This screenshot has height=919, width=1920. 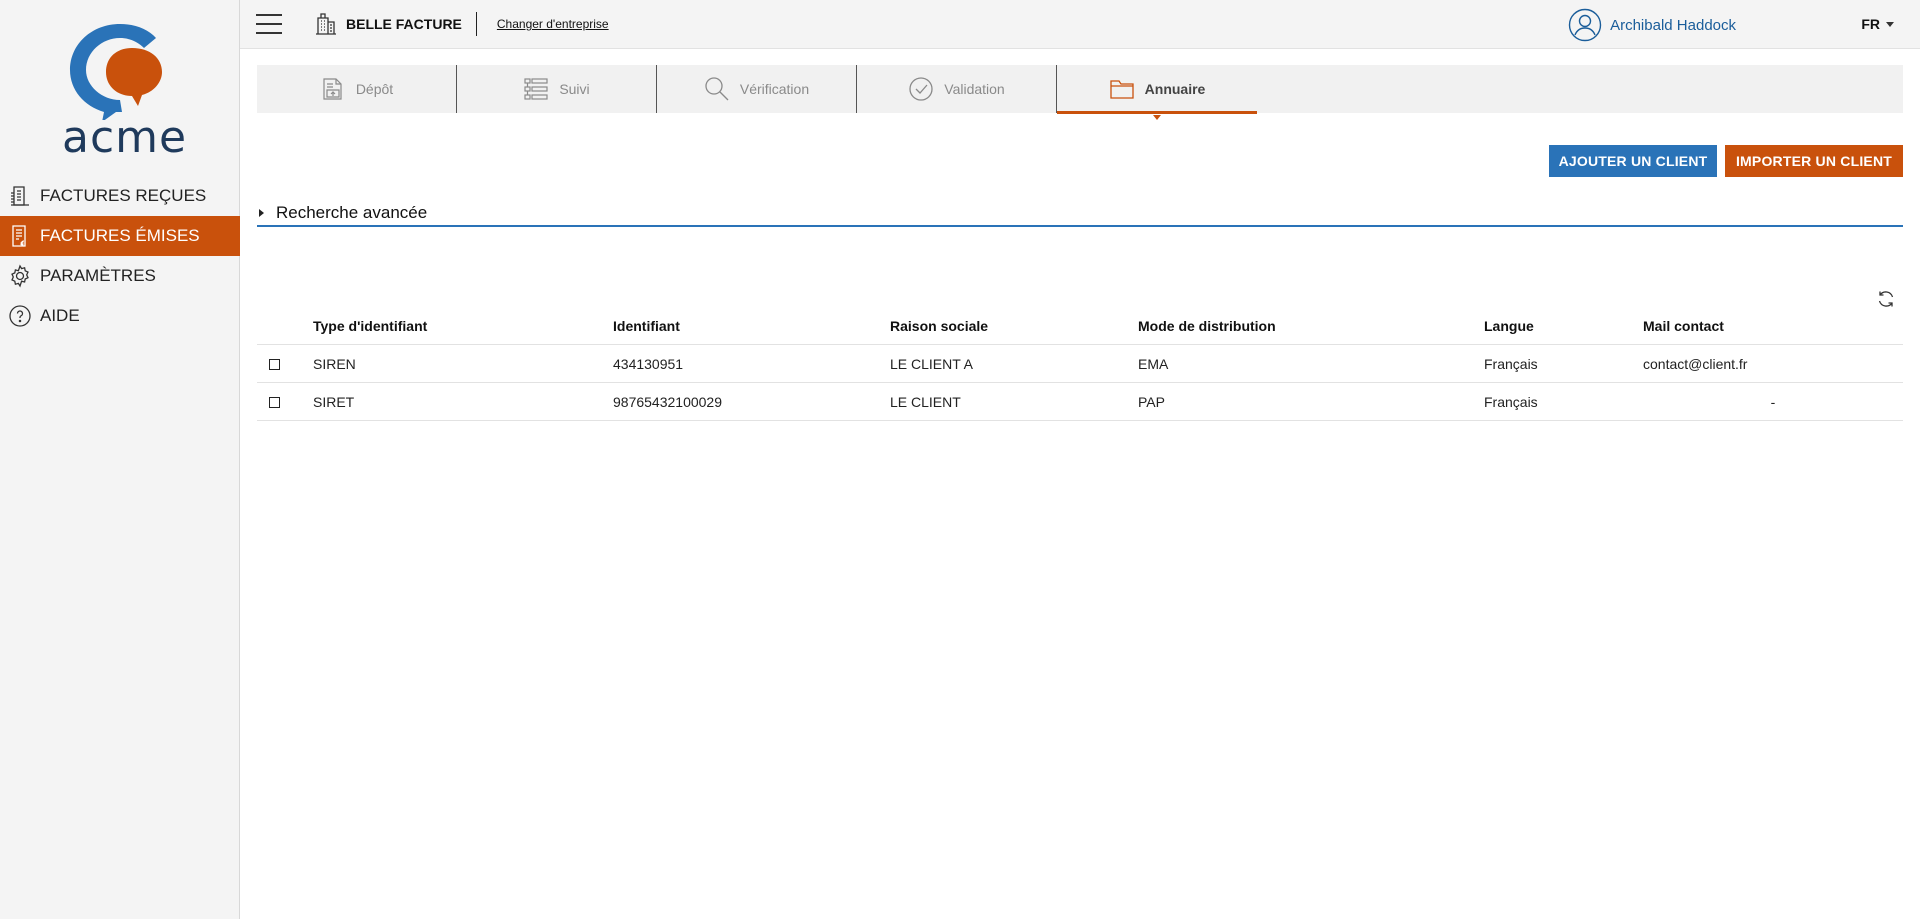 I want to click on building-icon, so click(x=326, y=24).